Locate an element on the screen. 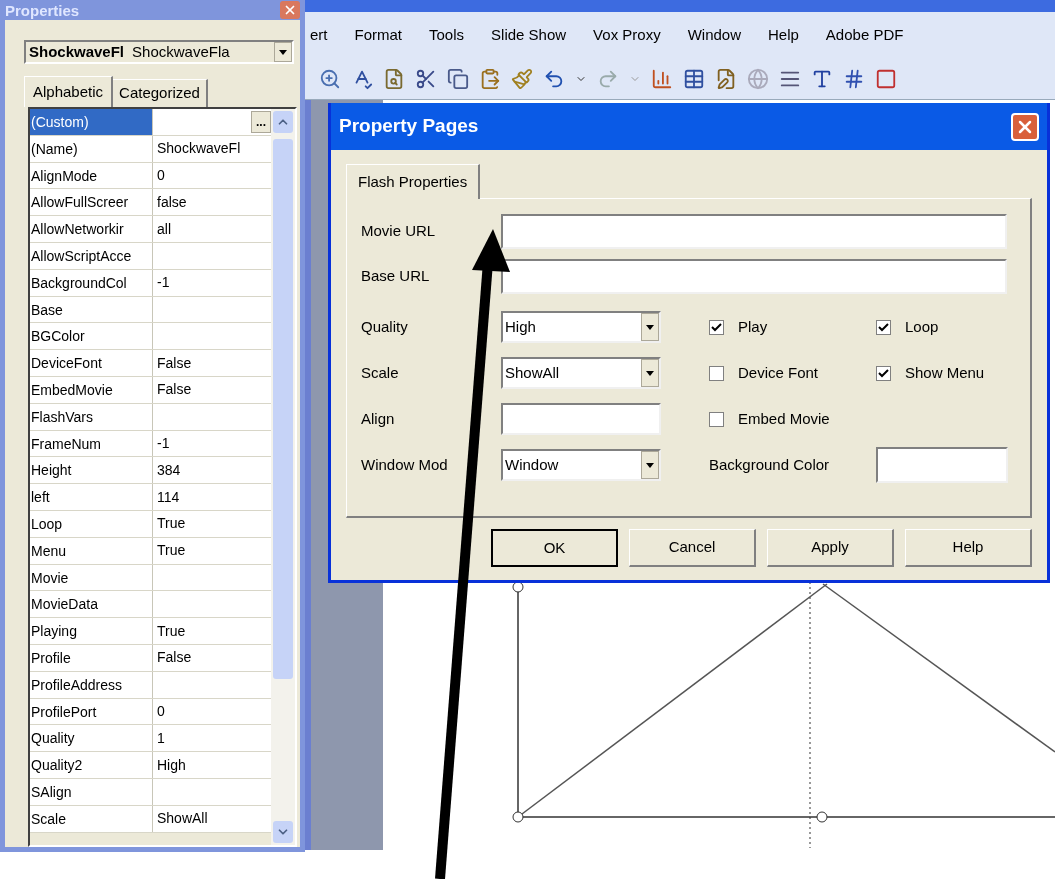  scroll-thumb is located at coordinates (283, 409).